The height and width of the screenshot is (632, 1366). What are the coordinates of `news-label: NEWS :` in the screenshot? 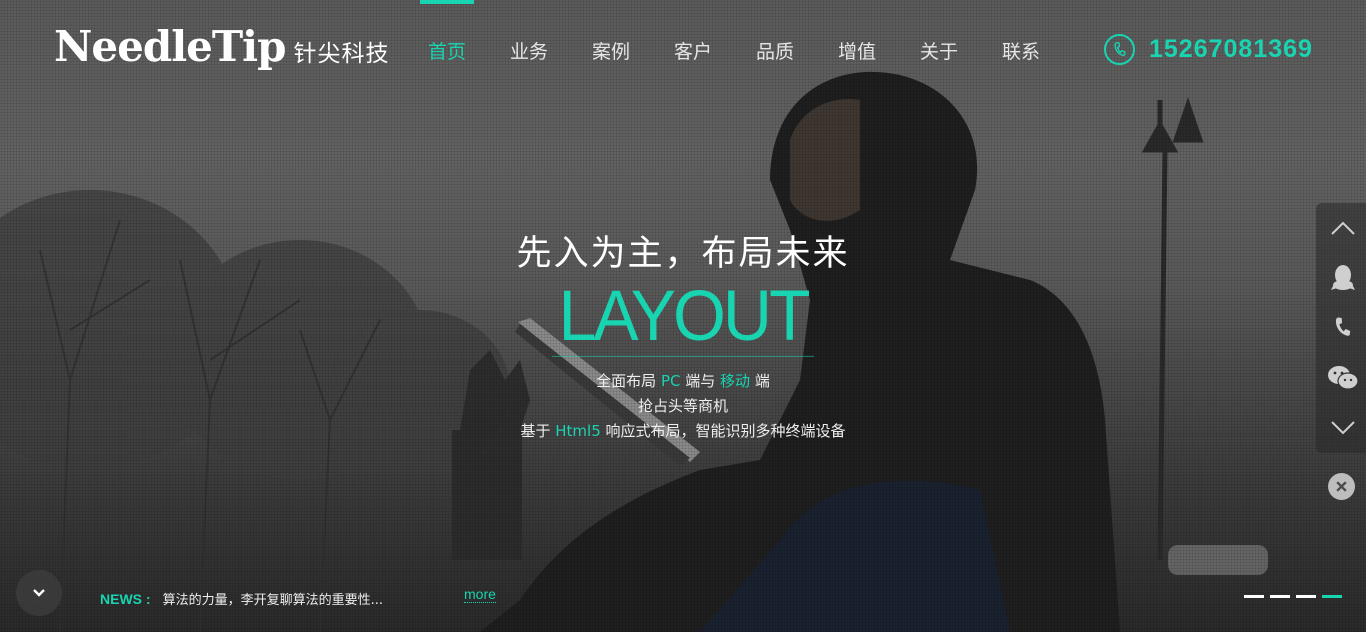 It's located at (125, 598).